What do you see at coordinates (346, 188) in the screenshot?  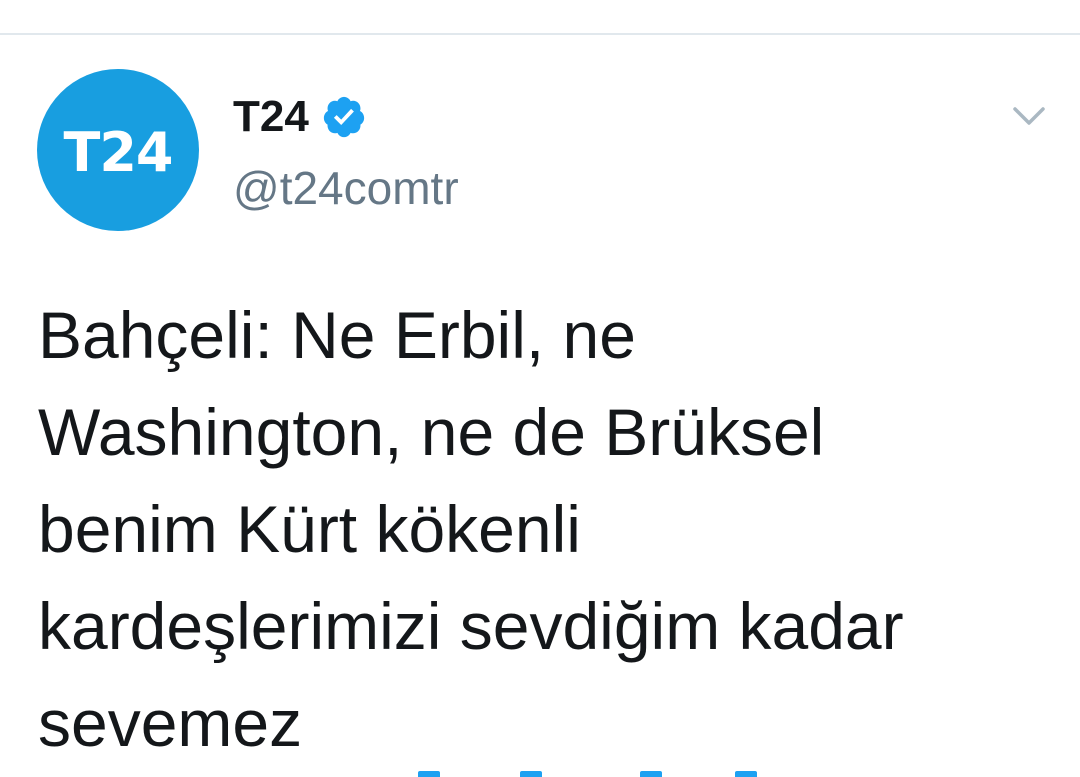 I see `user-handle: @t24comtr` at bounding box center [346, 188].